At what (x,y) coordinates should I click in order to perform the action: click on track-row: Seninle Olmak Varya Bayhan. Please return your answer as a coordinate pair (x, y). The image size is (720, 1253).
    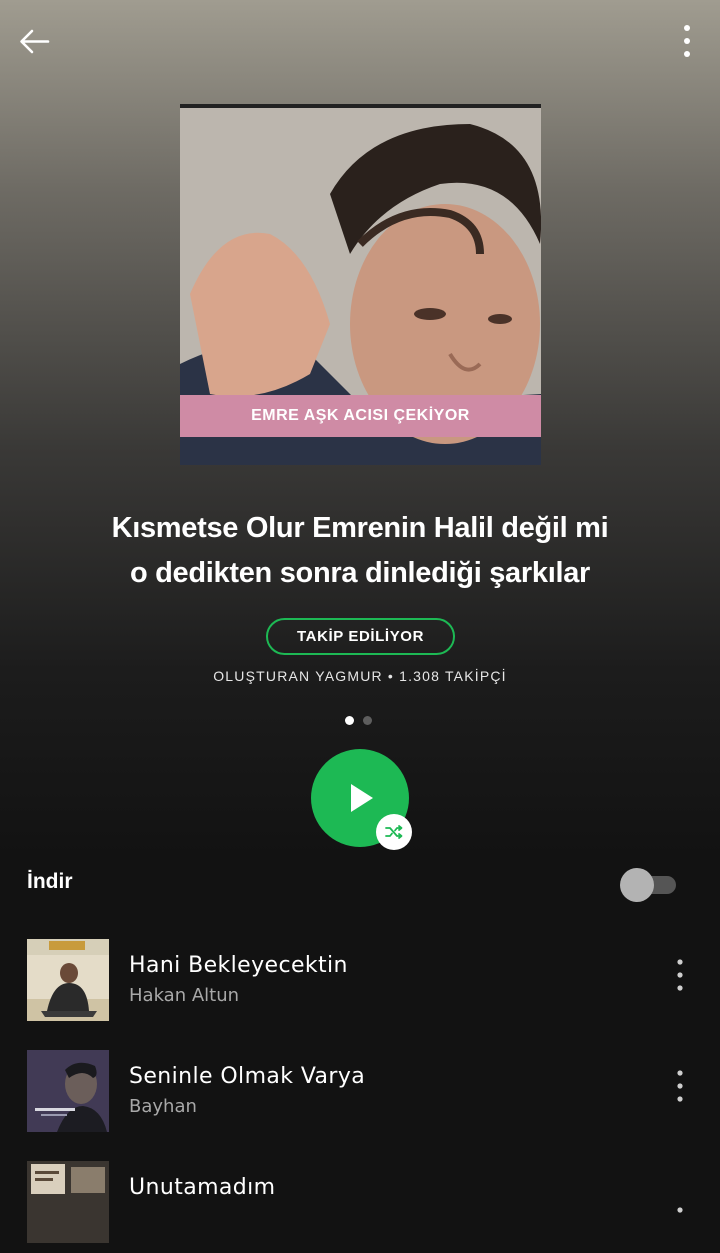
    Looking at the image, I should click on (360, 1094).